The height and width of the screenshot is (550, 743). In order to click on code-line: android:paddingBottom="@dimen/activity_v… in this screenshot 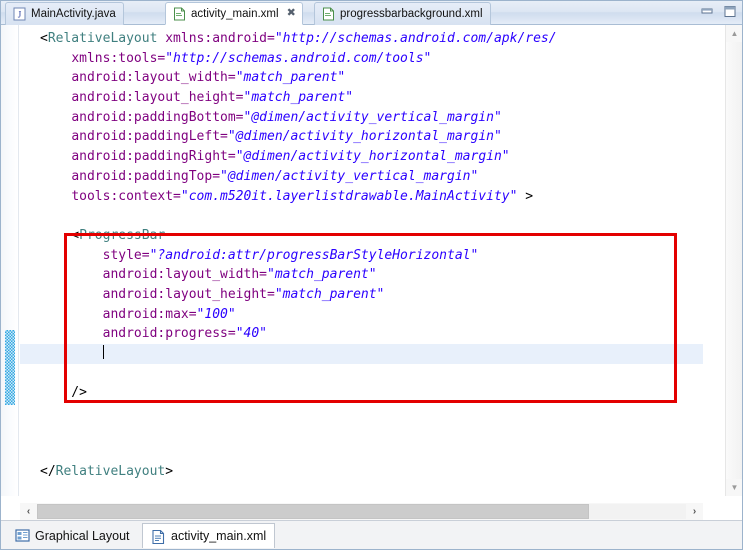, I will do `click(361, 118)`.